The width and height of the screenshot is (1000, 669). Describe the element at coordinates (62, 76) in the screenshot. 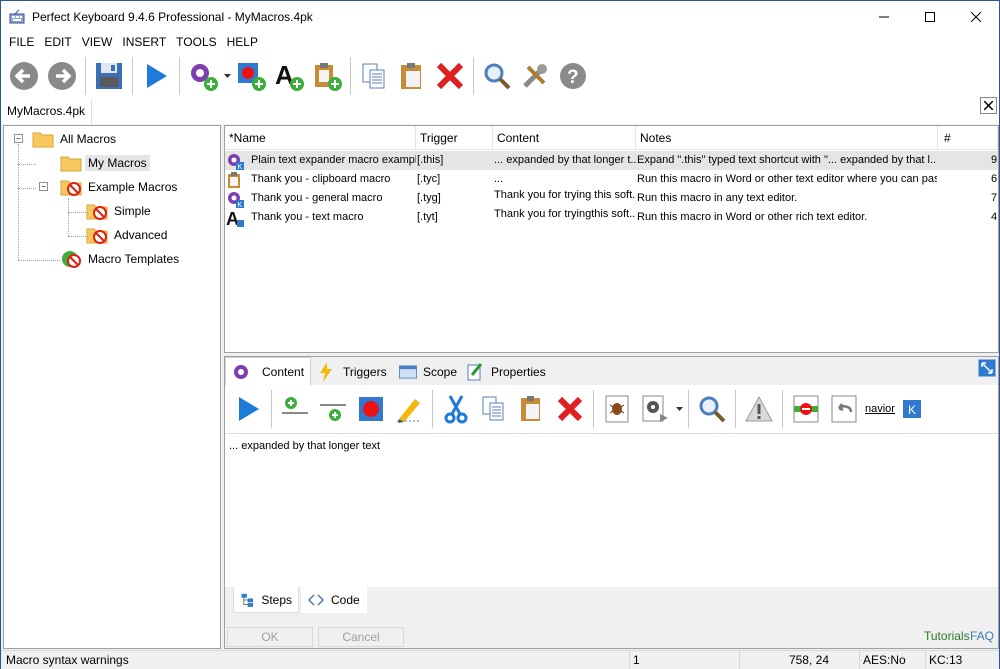

I see `forward-button` at that location.